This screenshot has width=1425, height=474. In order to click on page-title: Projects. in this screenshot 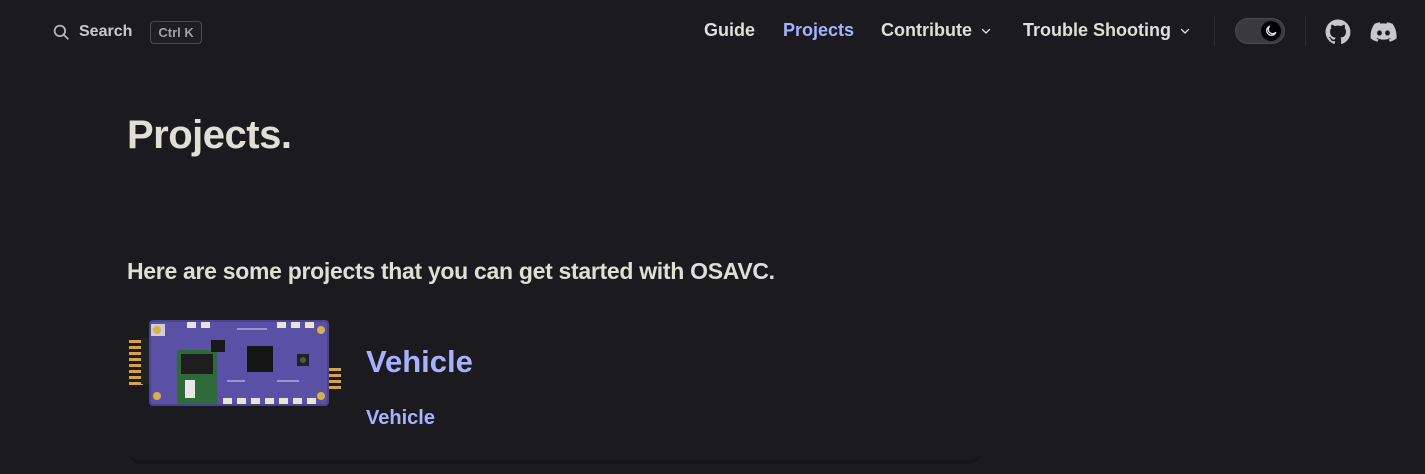, I will do `click(209, 135)`.